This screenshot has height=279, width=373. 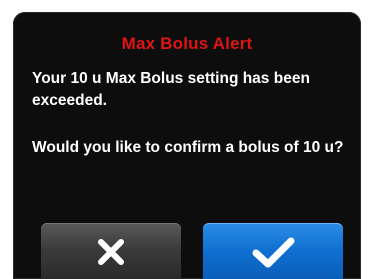 I want to click on cancel-button, so click(x=111, y=251).